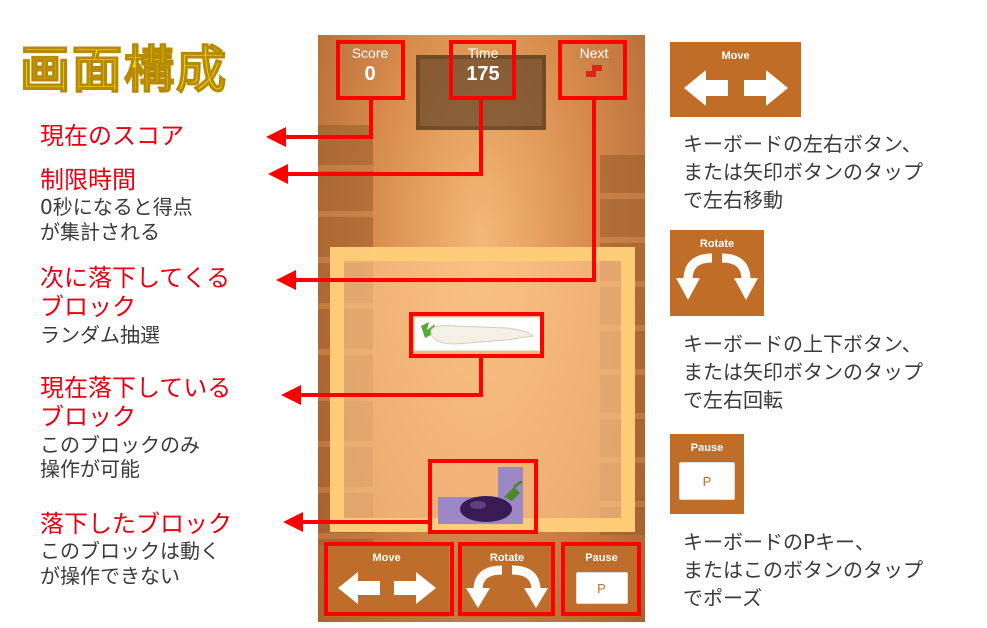 The height and width of the screenshot is (628, 987). I want to click on right-arrow-icon, so click(765, 88).